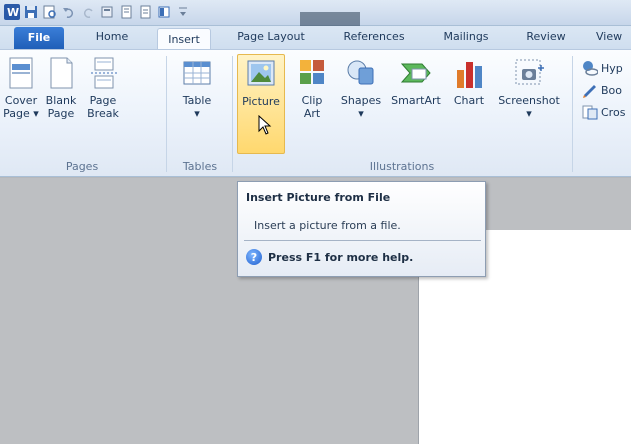 Image resolution: width=631 pixels, height=444 pixels. Describe the element at coordinates (197, 73) in the screenshot. I see `table-icon` at that location.